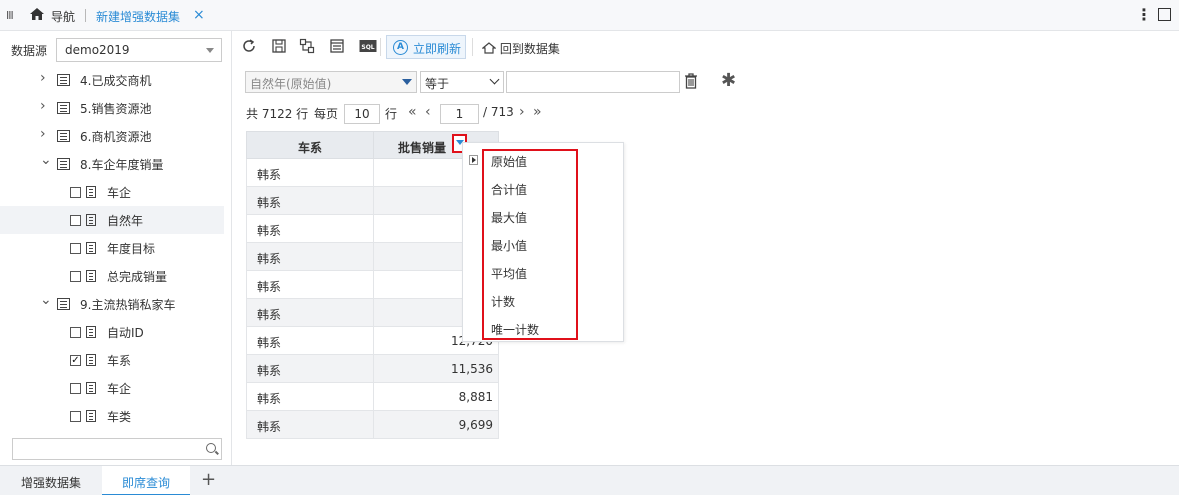 Image resolution: width=1179 pixels, height=495 pixels. I want to click on total-pages: / 713, so click(498, 112).